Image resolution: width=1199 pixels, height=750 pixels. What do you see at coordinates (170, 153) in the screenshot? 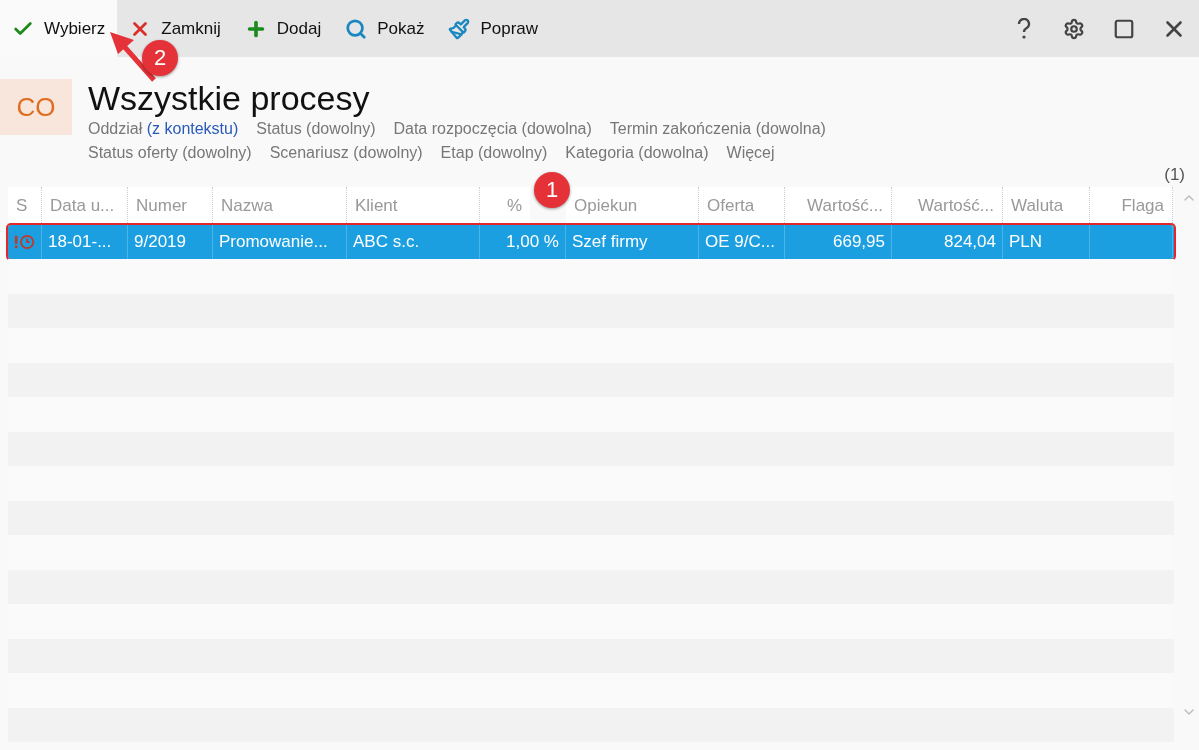
I see `filter-link: Status oferty (dowolny)` at bounding box center [170, 153].